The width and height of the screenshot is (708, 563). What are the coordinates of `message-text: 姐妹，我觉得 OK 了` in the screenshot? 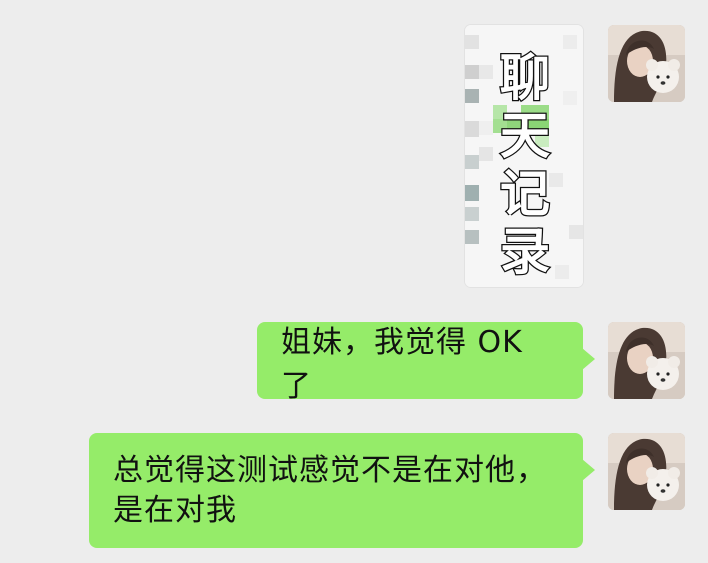 It's located at (402, 364).